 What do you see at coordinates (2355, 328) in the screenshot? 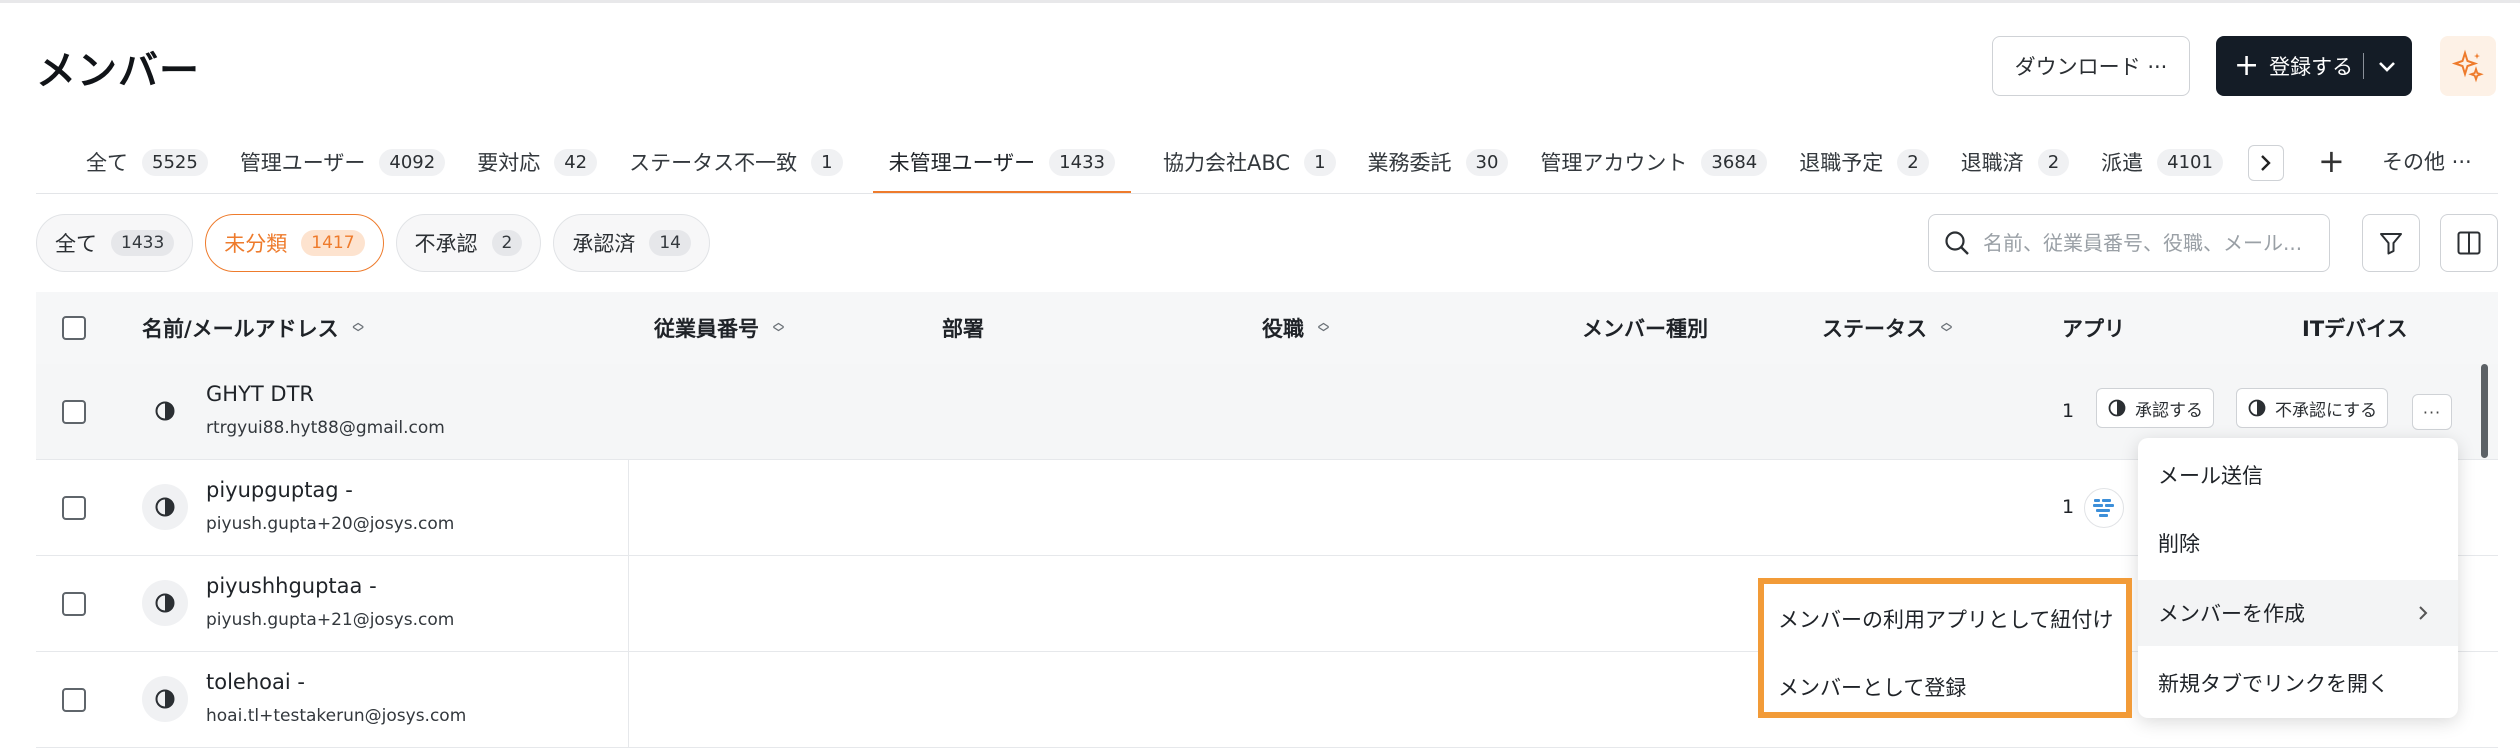
I see `column-header-it-devices: ITデバイス` at bounding box center [2355, 328].